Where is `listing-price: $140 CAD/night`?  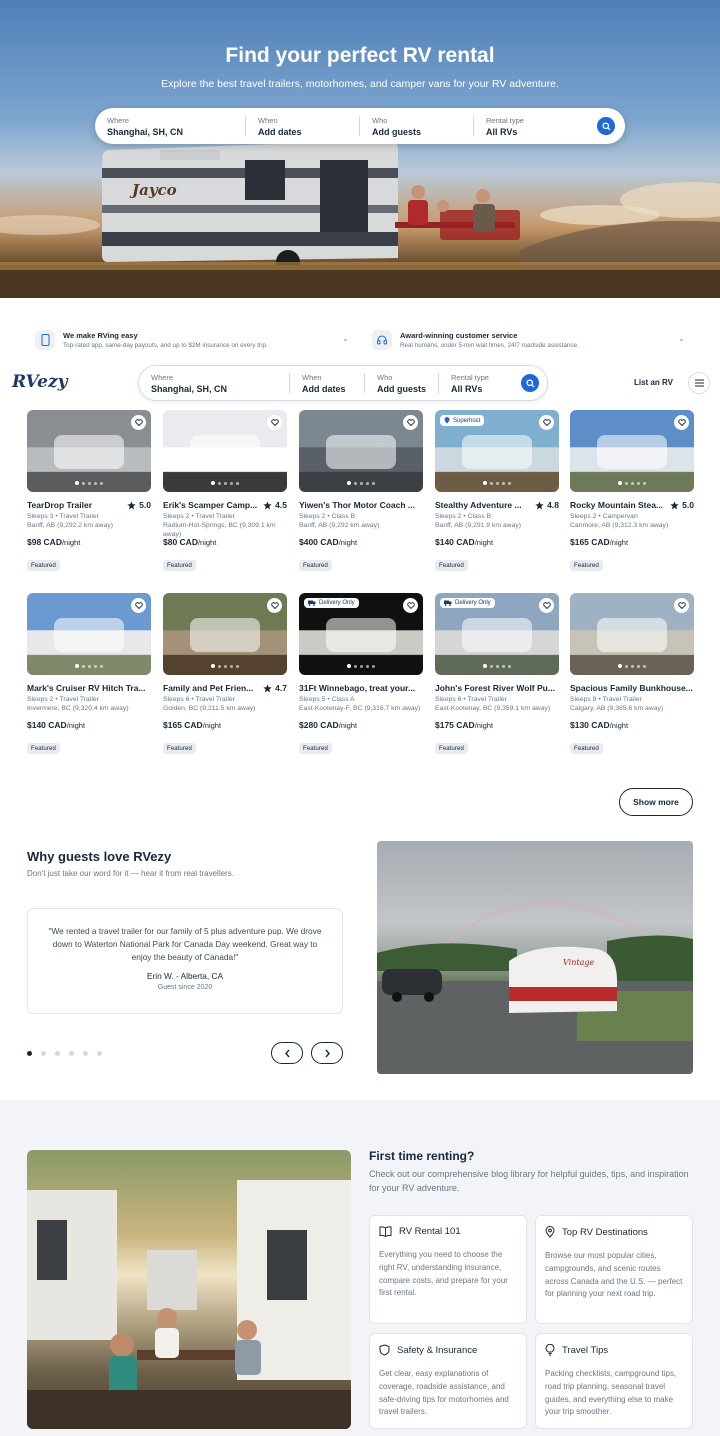 listing-price: $140 CAD/night is located at coordinates (89, 725).